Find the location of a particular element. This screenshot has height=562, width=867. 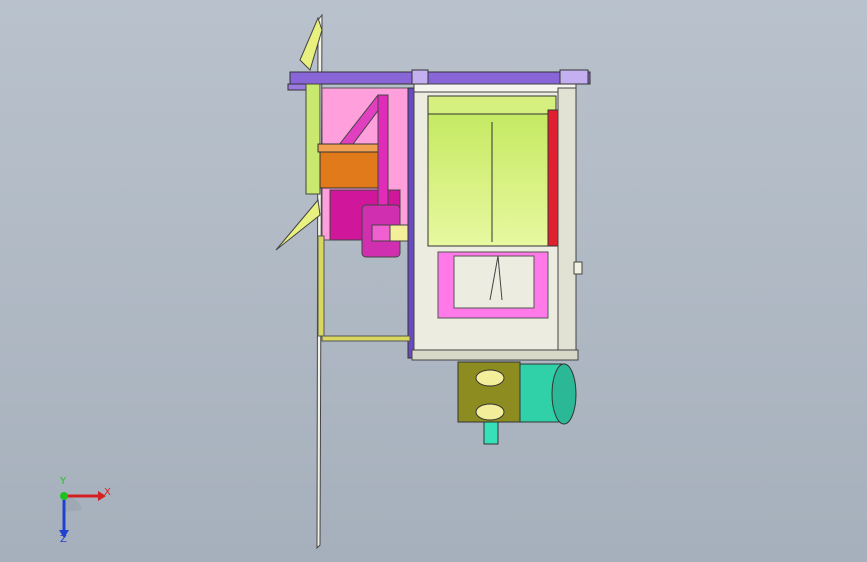

drum-top-band is located at coordinates (492, 105).